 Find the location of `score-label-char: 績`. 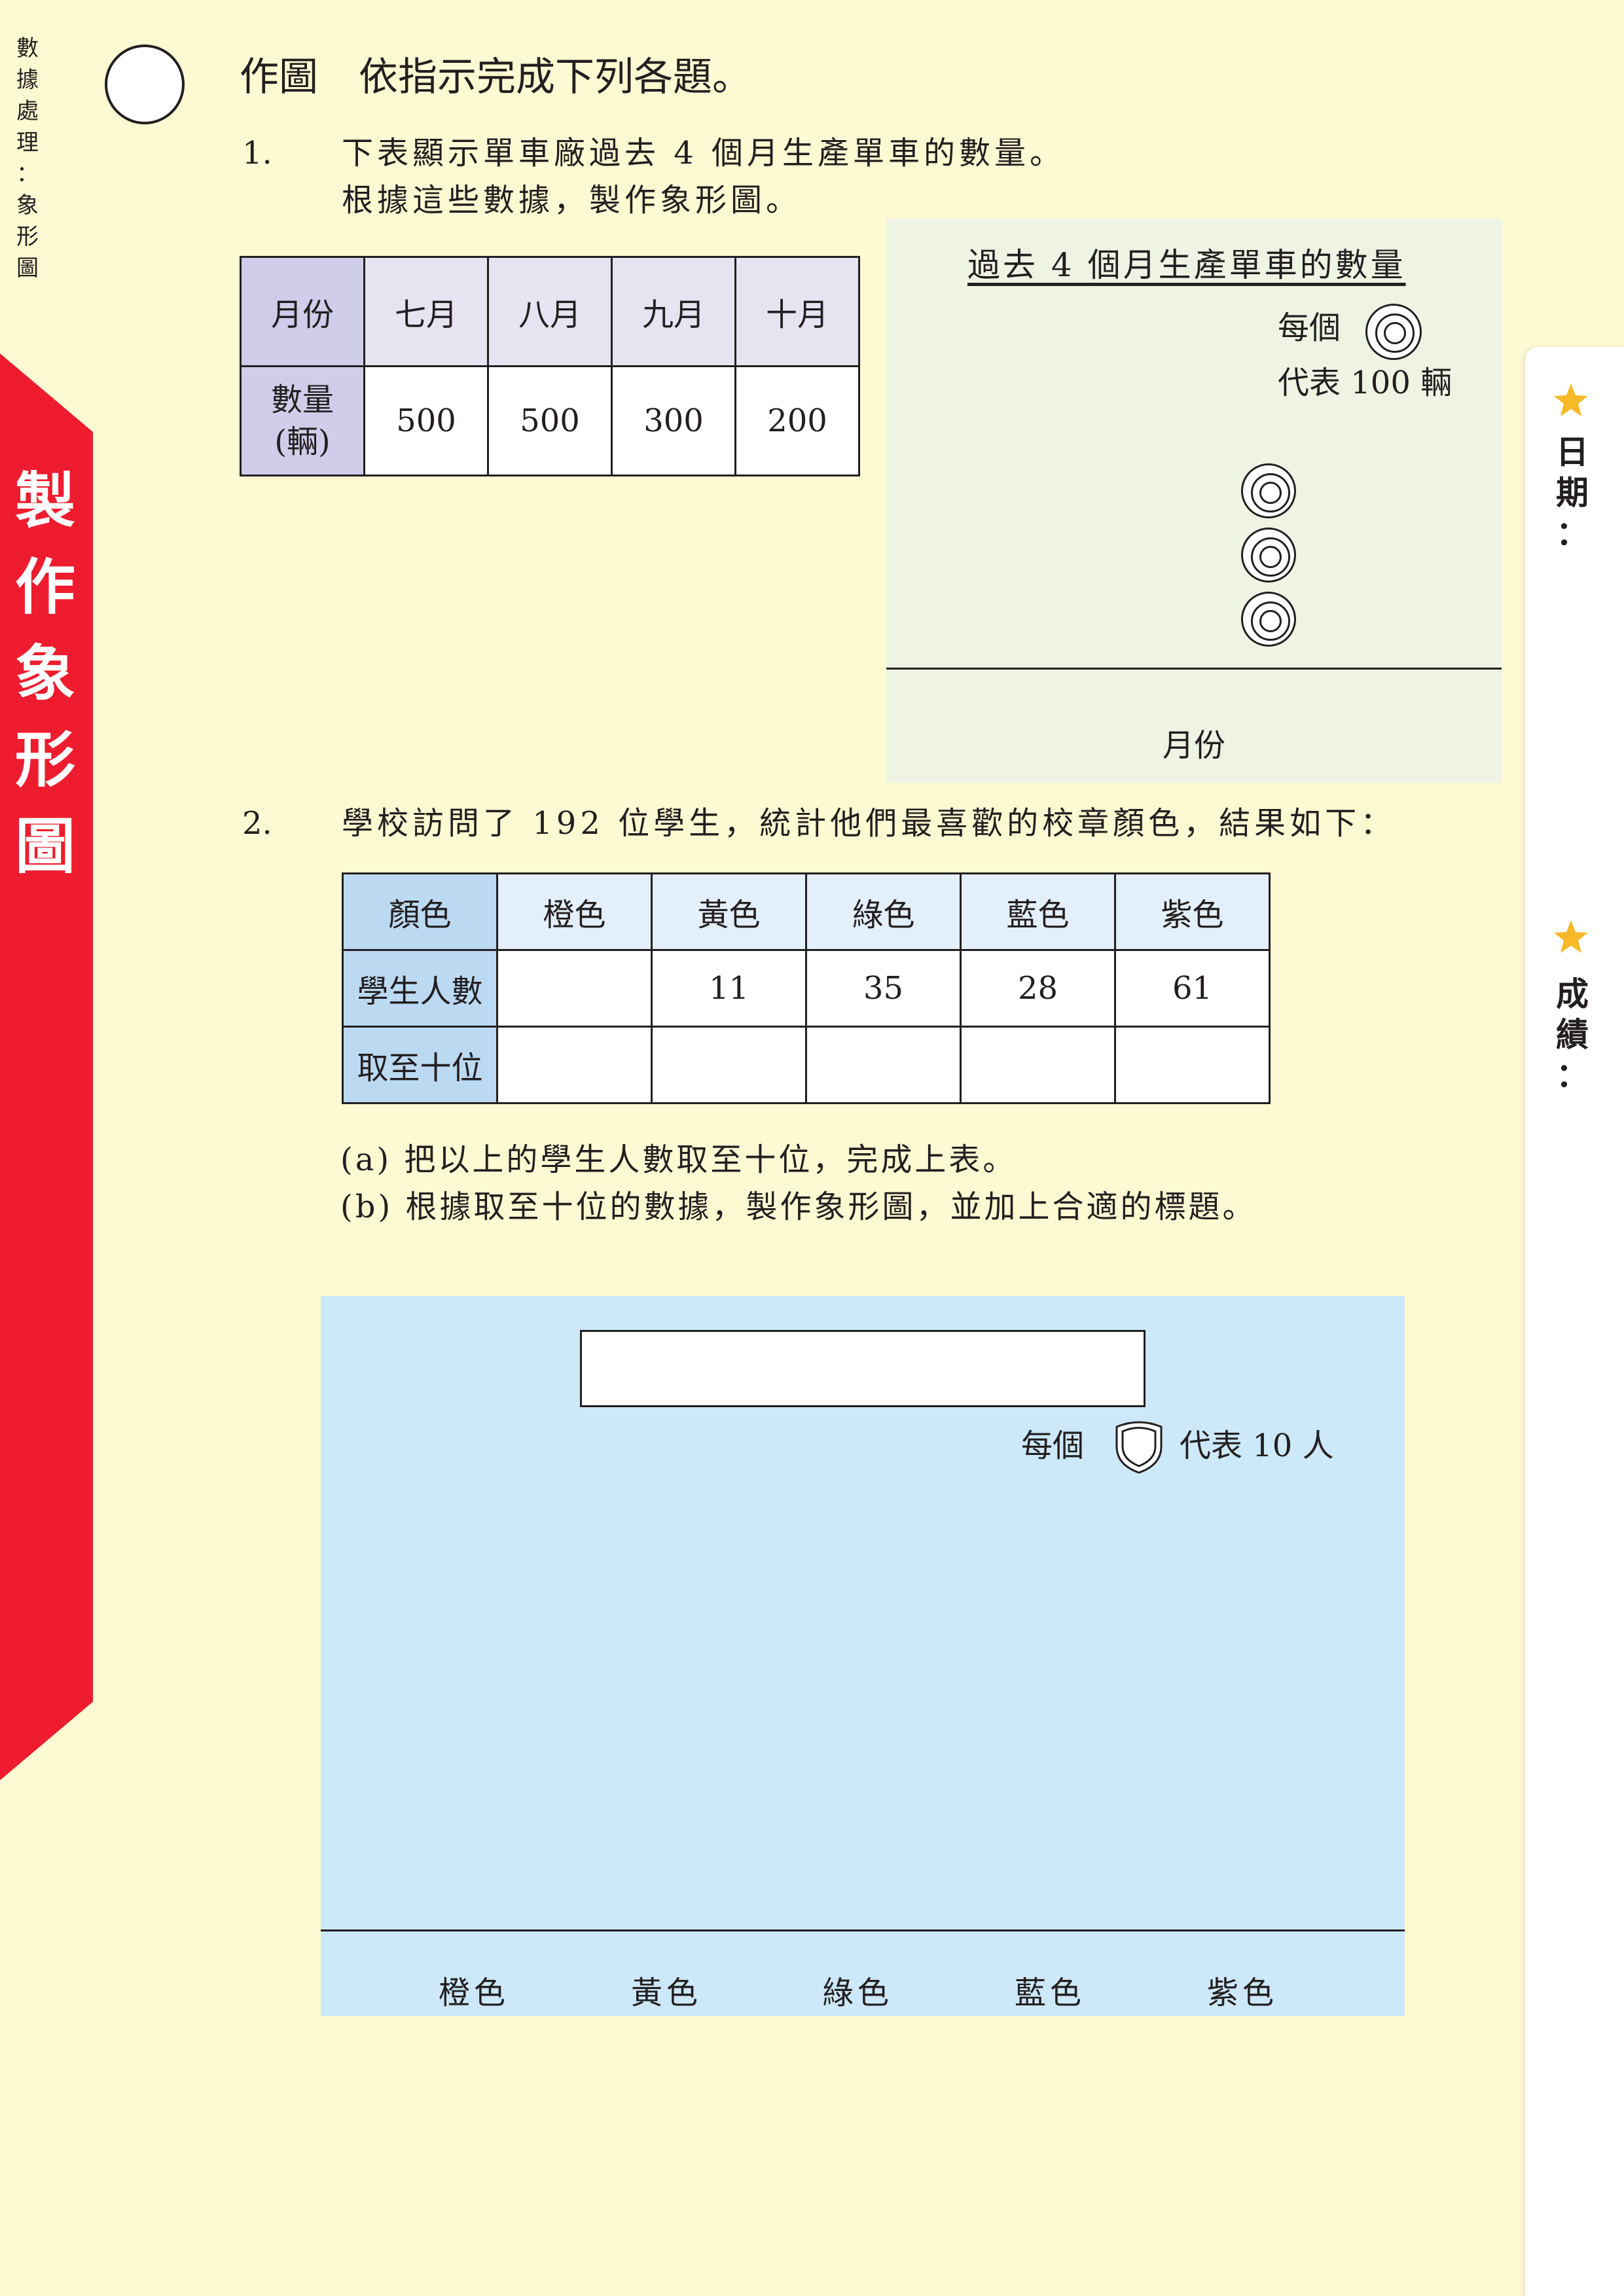

score-label-char: 績 is located at coordinates (1572, 1035).